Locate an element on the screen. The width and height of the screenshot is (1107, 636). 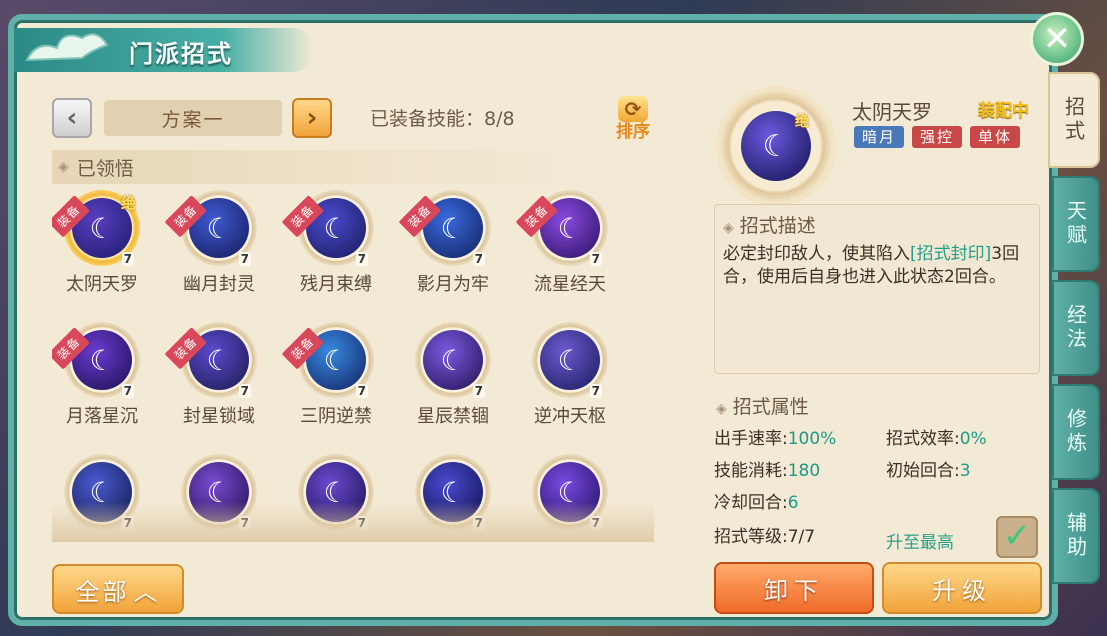
attr-effect: 招式效率:0% is located at coordinates (936, 436).